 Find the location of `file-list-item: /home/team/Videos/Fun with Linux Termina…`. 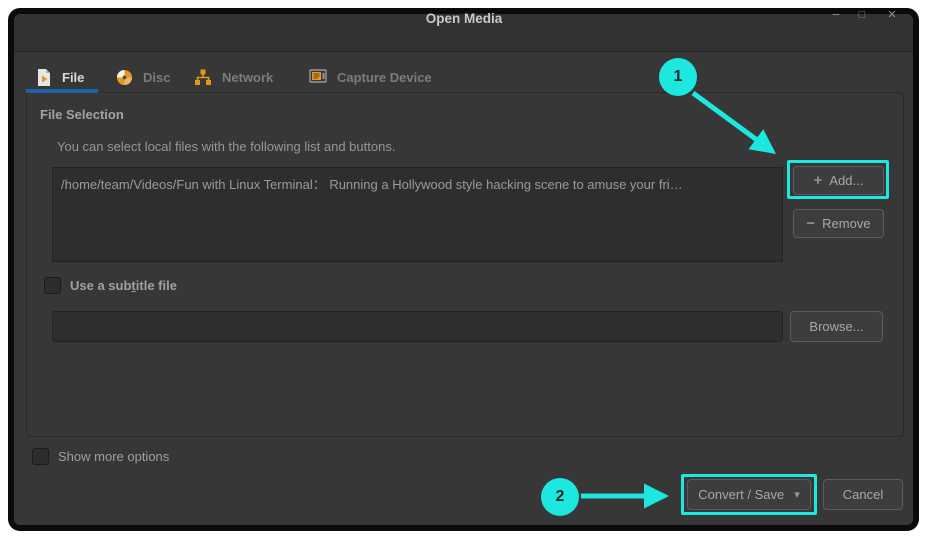

file-list-item: /home/team/Videos/Fun with Linux Termina… is located at coordinates (417, 183).